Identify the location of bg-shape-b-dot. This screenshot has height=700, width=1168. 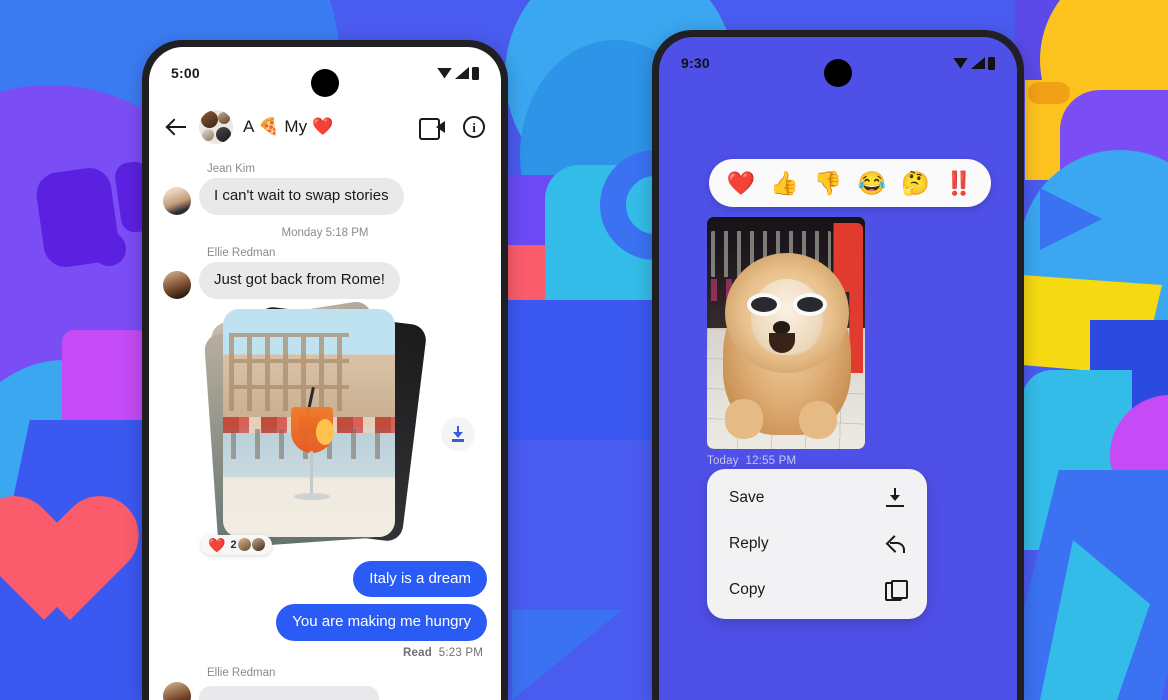
(109, 249).